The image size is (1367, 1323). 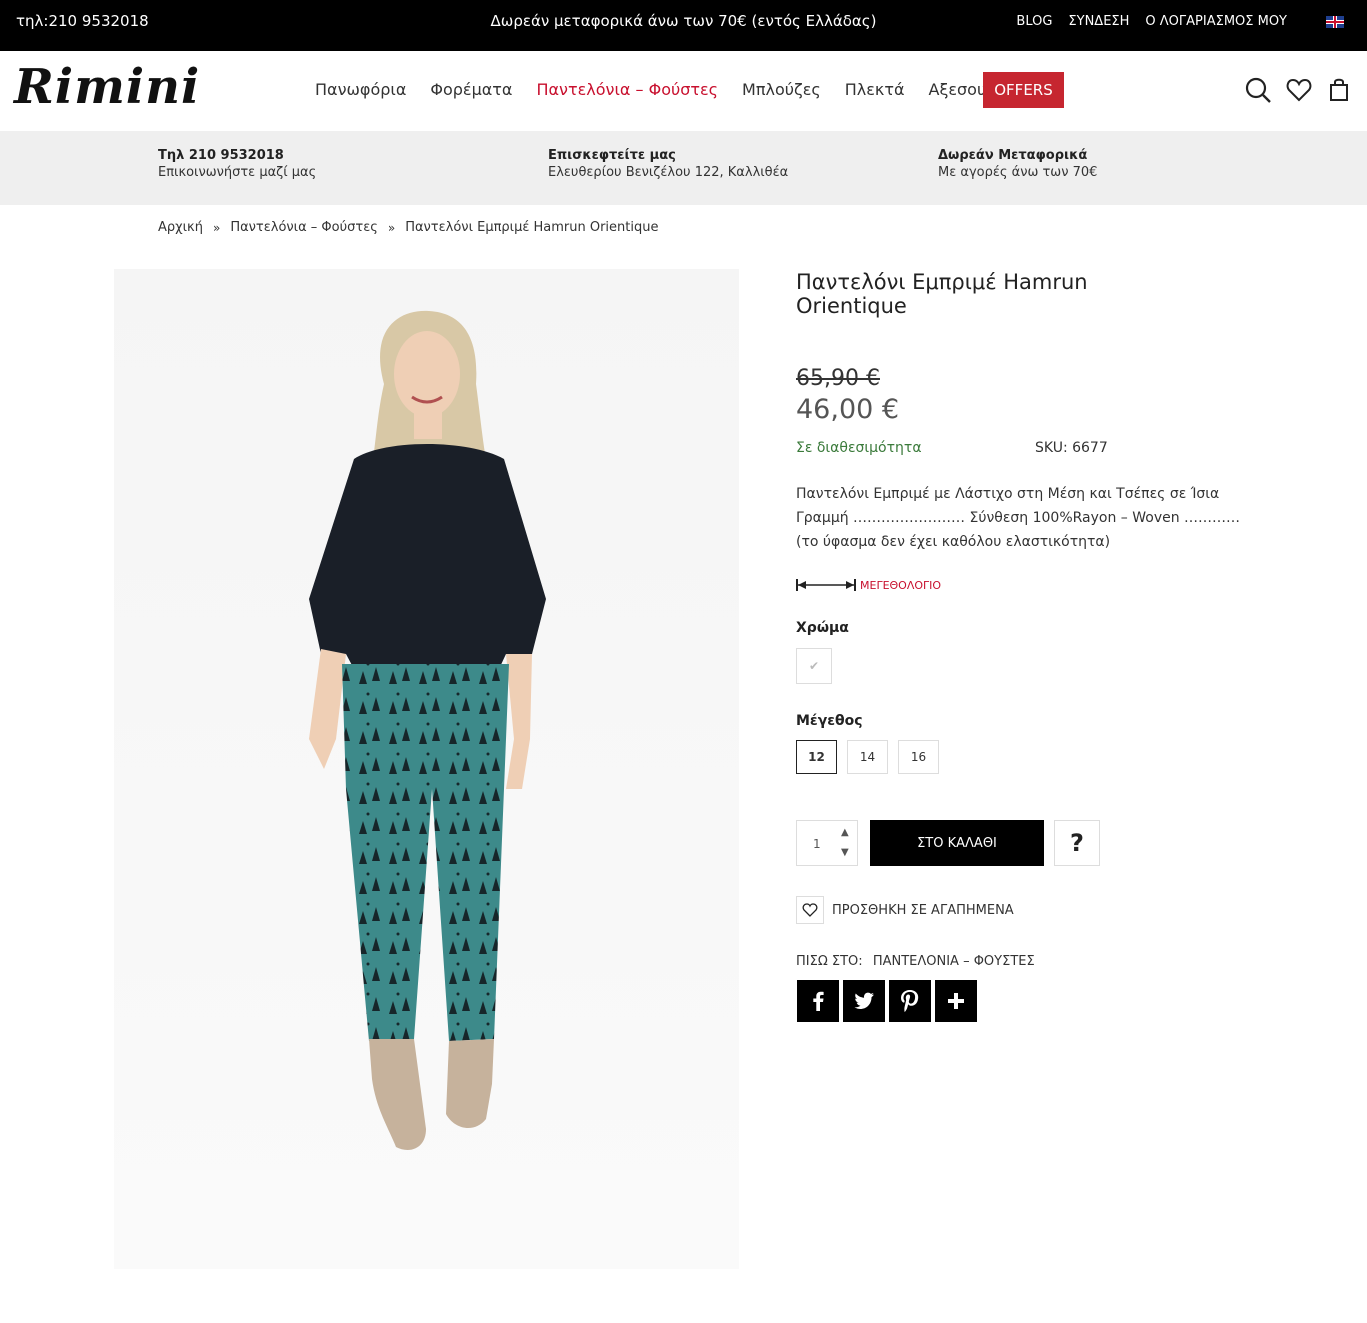 I want to click on quantity-stepper: 1 ▲ ▼, so click(x=827, y=843).